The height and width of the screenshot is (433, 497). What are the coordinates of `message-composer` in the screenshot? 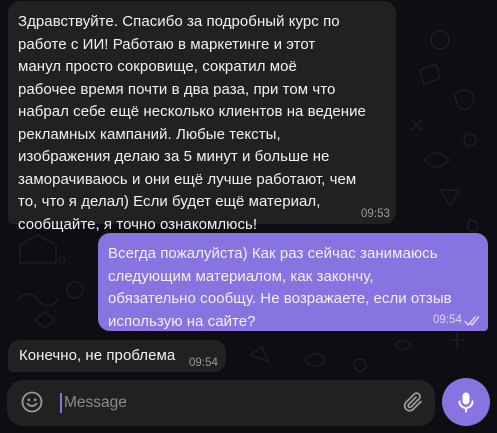 It's located at (221, 403).